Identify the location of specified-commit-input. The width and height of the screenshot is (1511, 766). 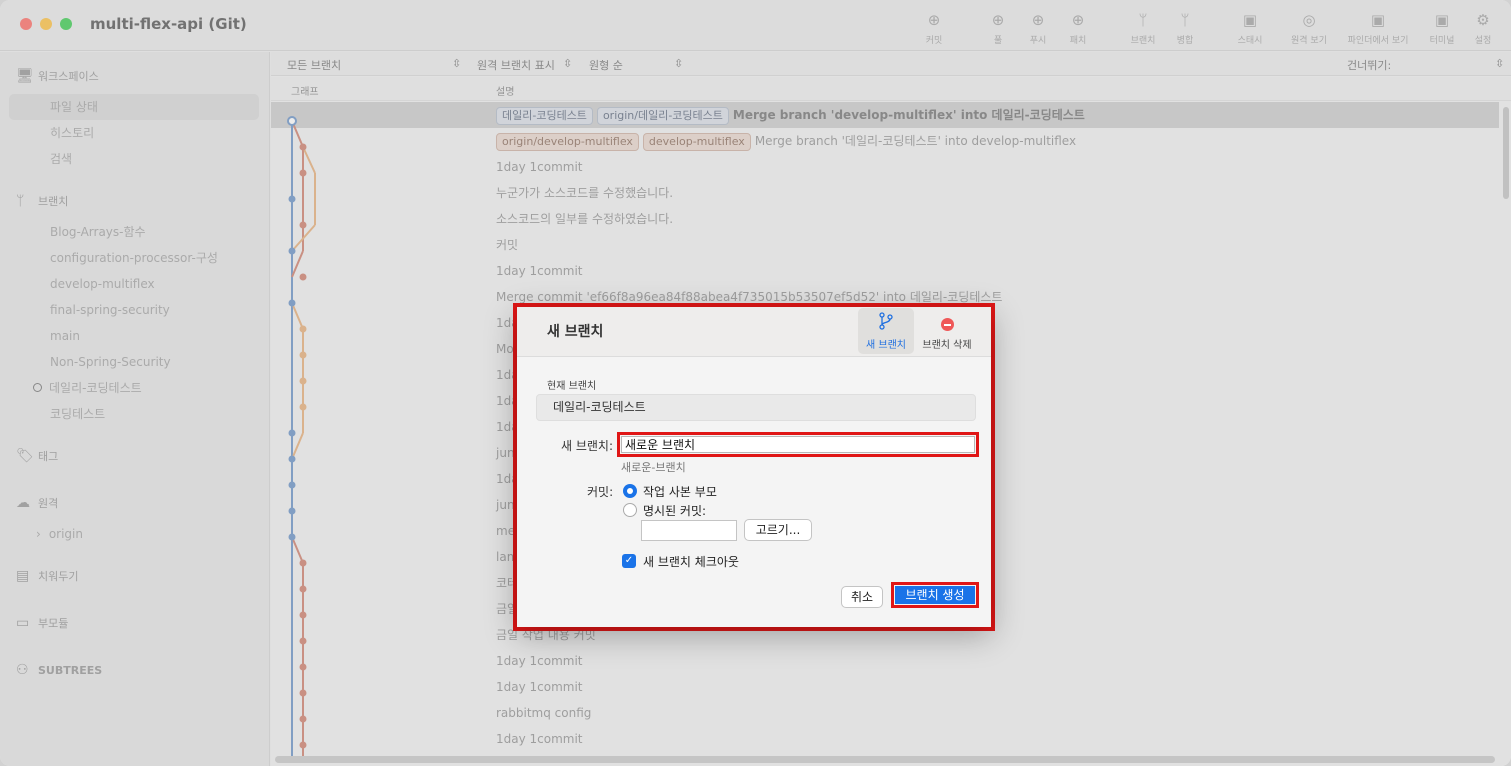
(689, 530).